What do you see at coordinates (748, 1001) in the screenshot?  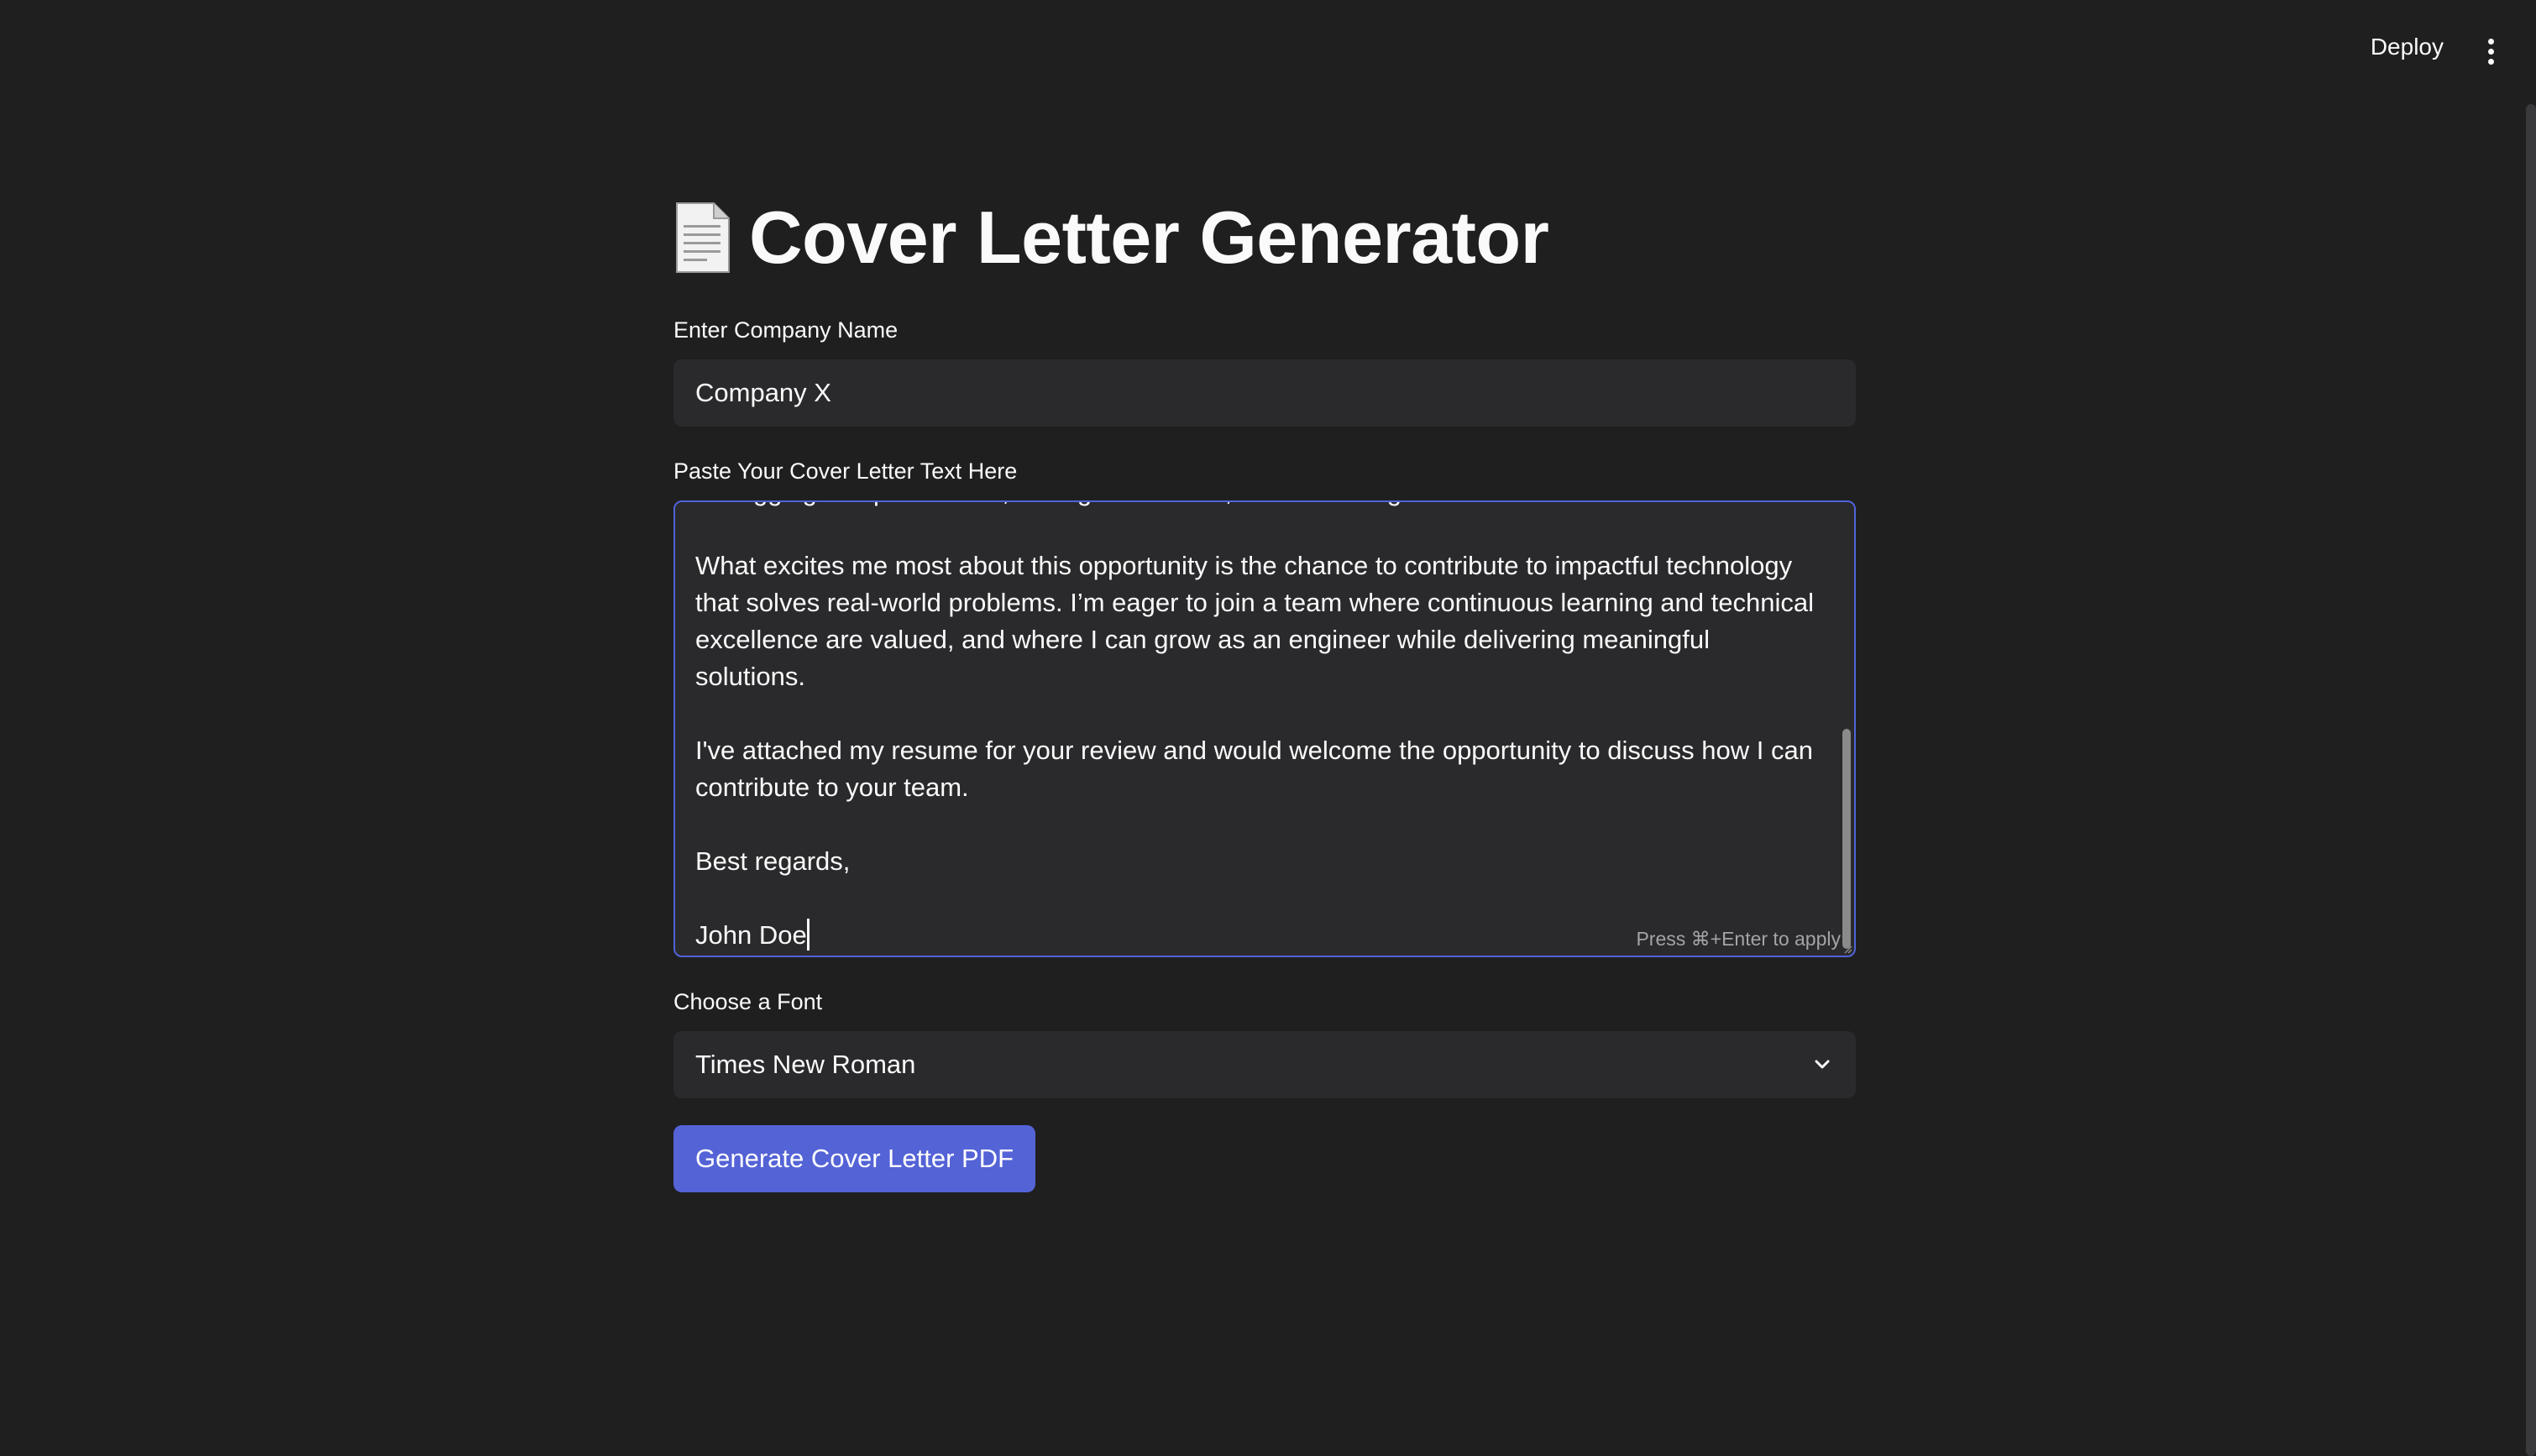 I see `font-select-label: Choose a Font` at bounding box center [748, 1001].